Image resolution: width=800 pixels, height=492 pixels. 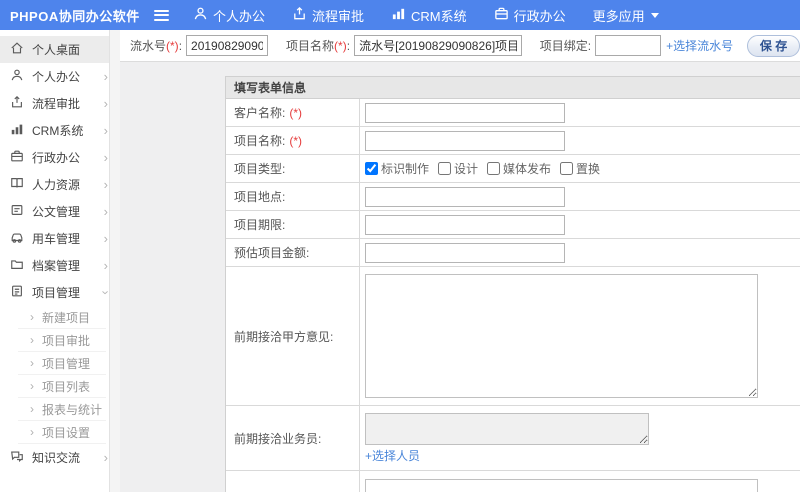 What do you see at coordinates (567, 168) in the screenshot?
I see `checkbox-replacement` at bounding box center [567, 168].